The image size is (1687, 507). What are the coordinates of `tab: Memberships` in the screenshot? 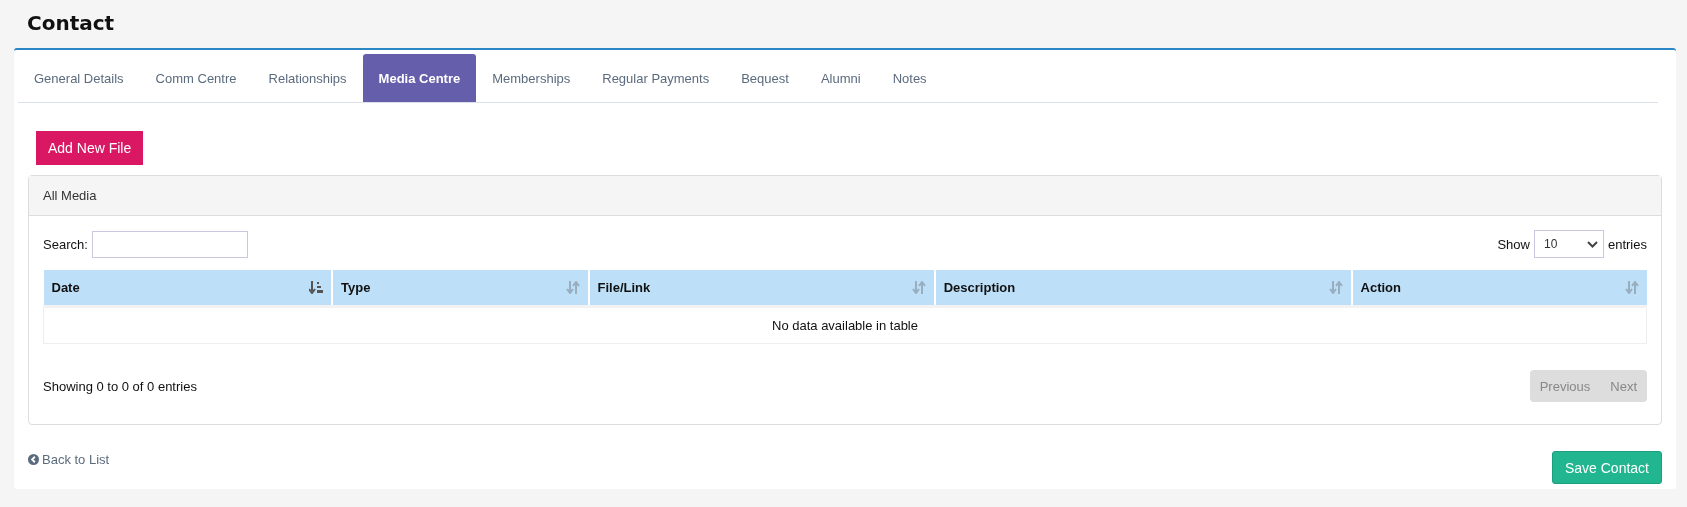 It's located at (531, 78).